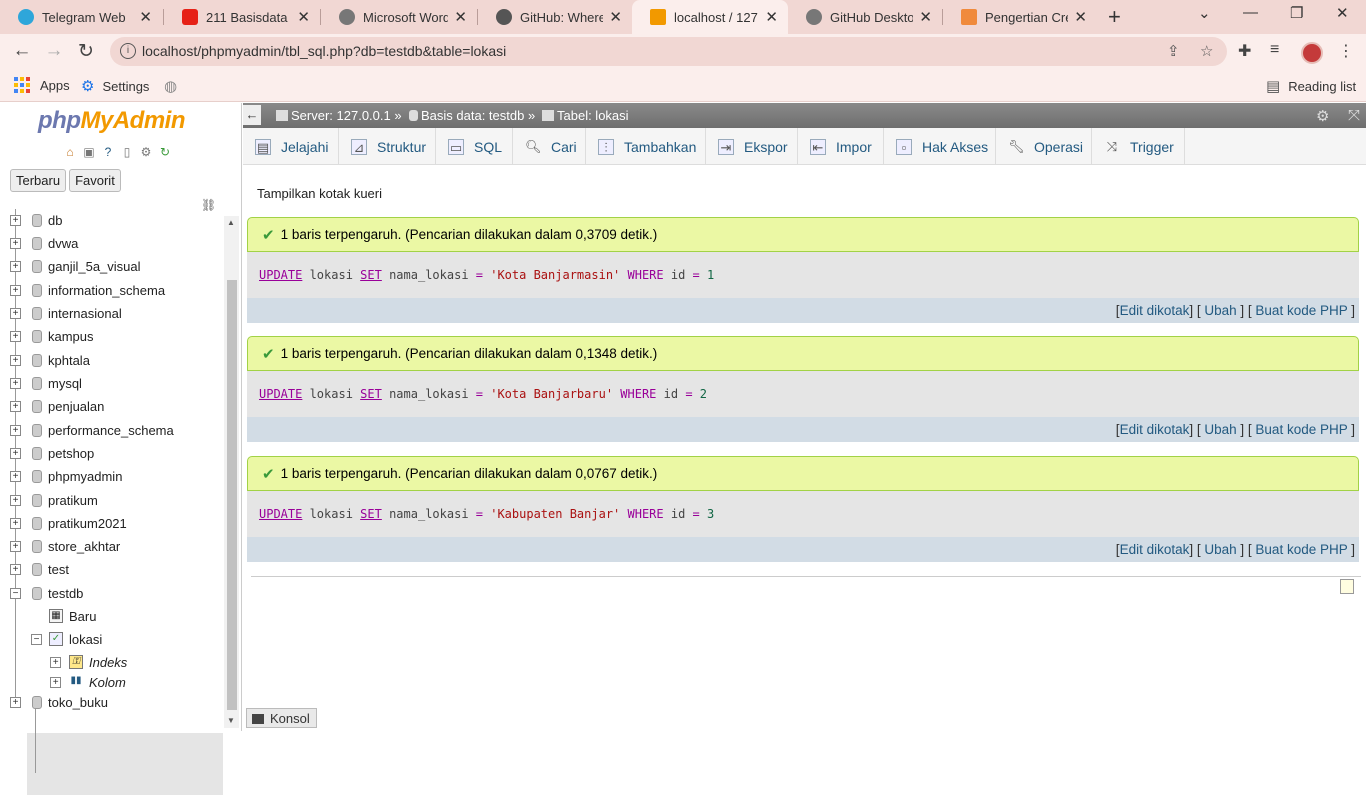 The width and height of the screenshot is (1366, 795). I want to click on refresh-icon: ↻, so click(165, 152).